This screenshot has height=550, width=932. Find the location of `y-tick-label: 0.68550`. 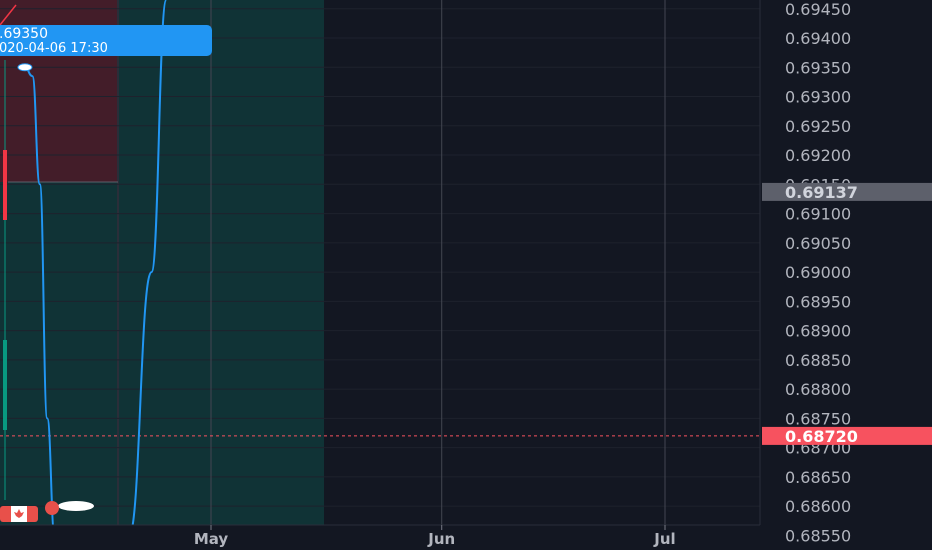

y-tick-label: 0.68550 is located at coordinates (818, 535).